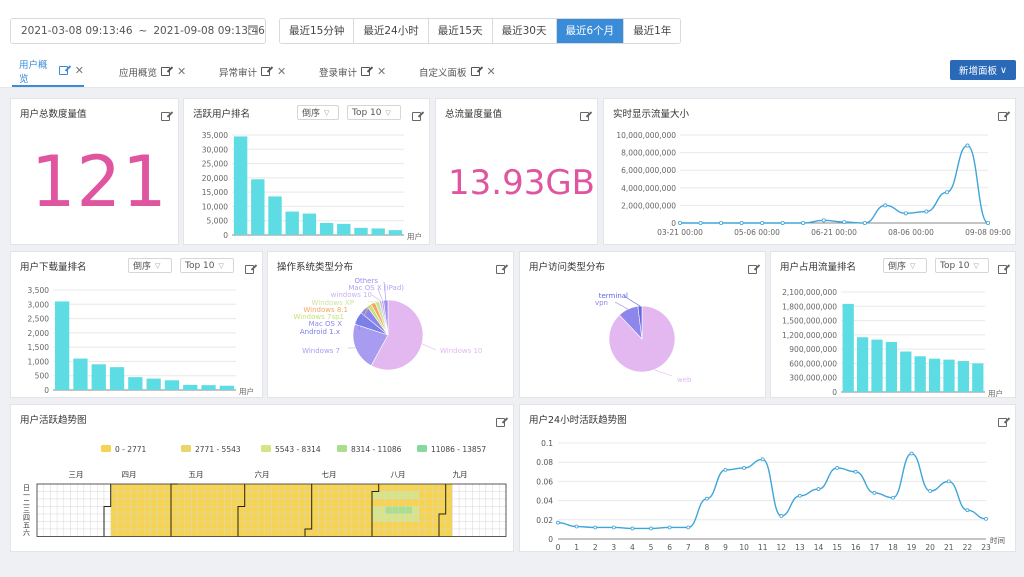 This screenshot has height=577, width=1024. I want to click on tab-login-audit: 登录审计 ✕, so click(352, 71).